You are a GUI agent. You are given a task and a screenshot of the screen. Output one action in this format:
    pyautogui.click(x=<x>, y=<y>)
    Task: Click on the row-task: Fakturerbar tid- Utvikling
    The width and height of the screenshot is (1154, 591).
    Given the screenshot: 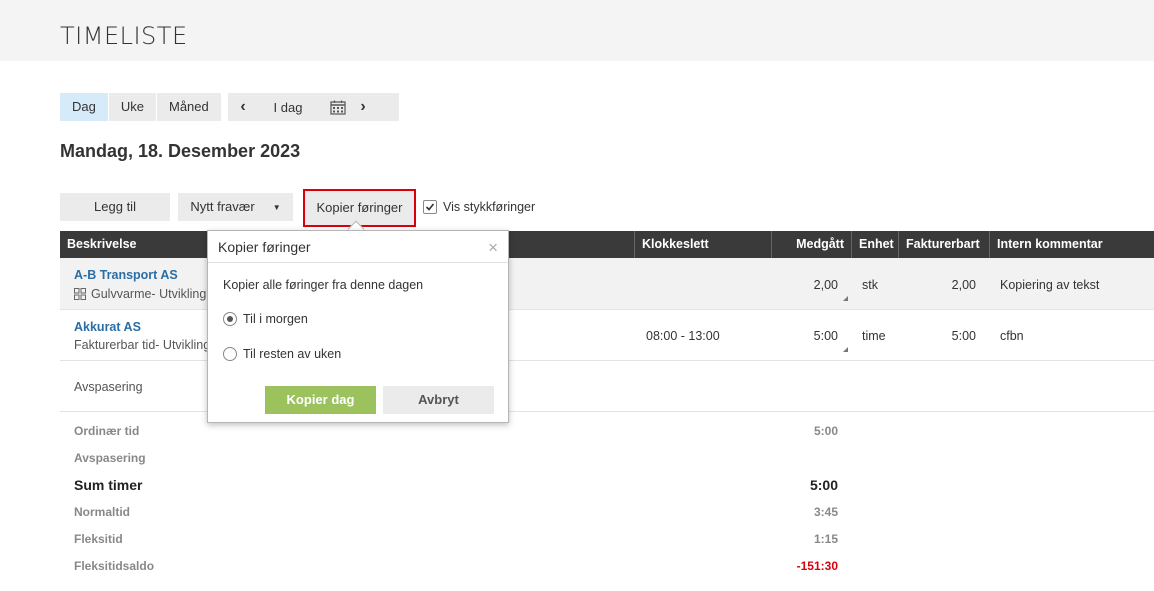 What is the action you would take?
    pyautogui.click(x=142, y=345)
    